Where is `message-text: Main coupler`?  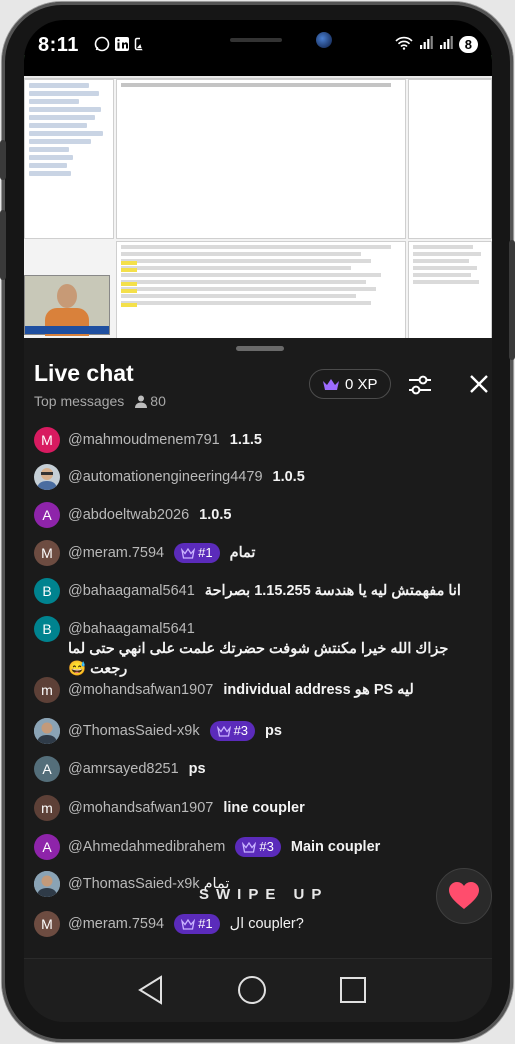
message-text: Main coupler is located at coordinates (335, 847).